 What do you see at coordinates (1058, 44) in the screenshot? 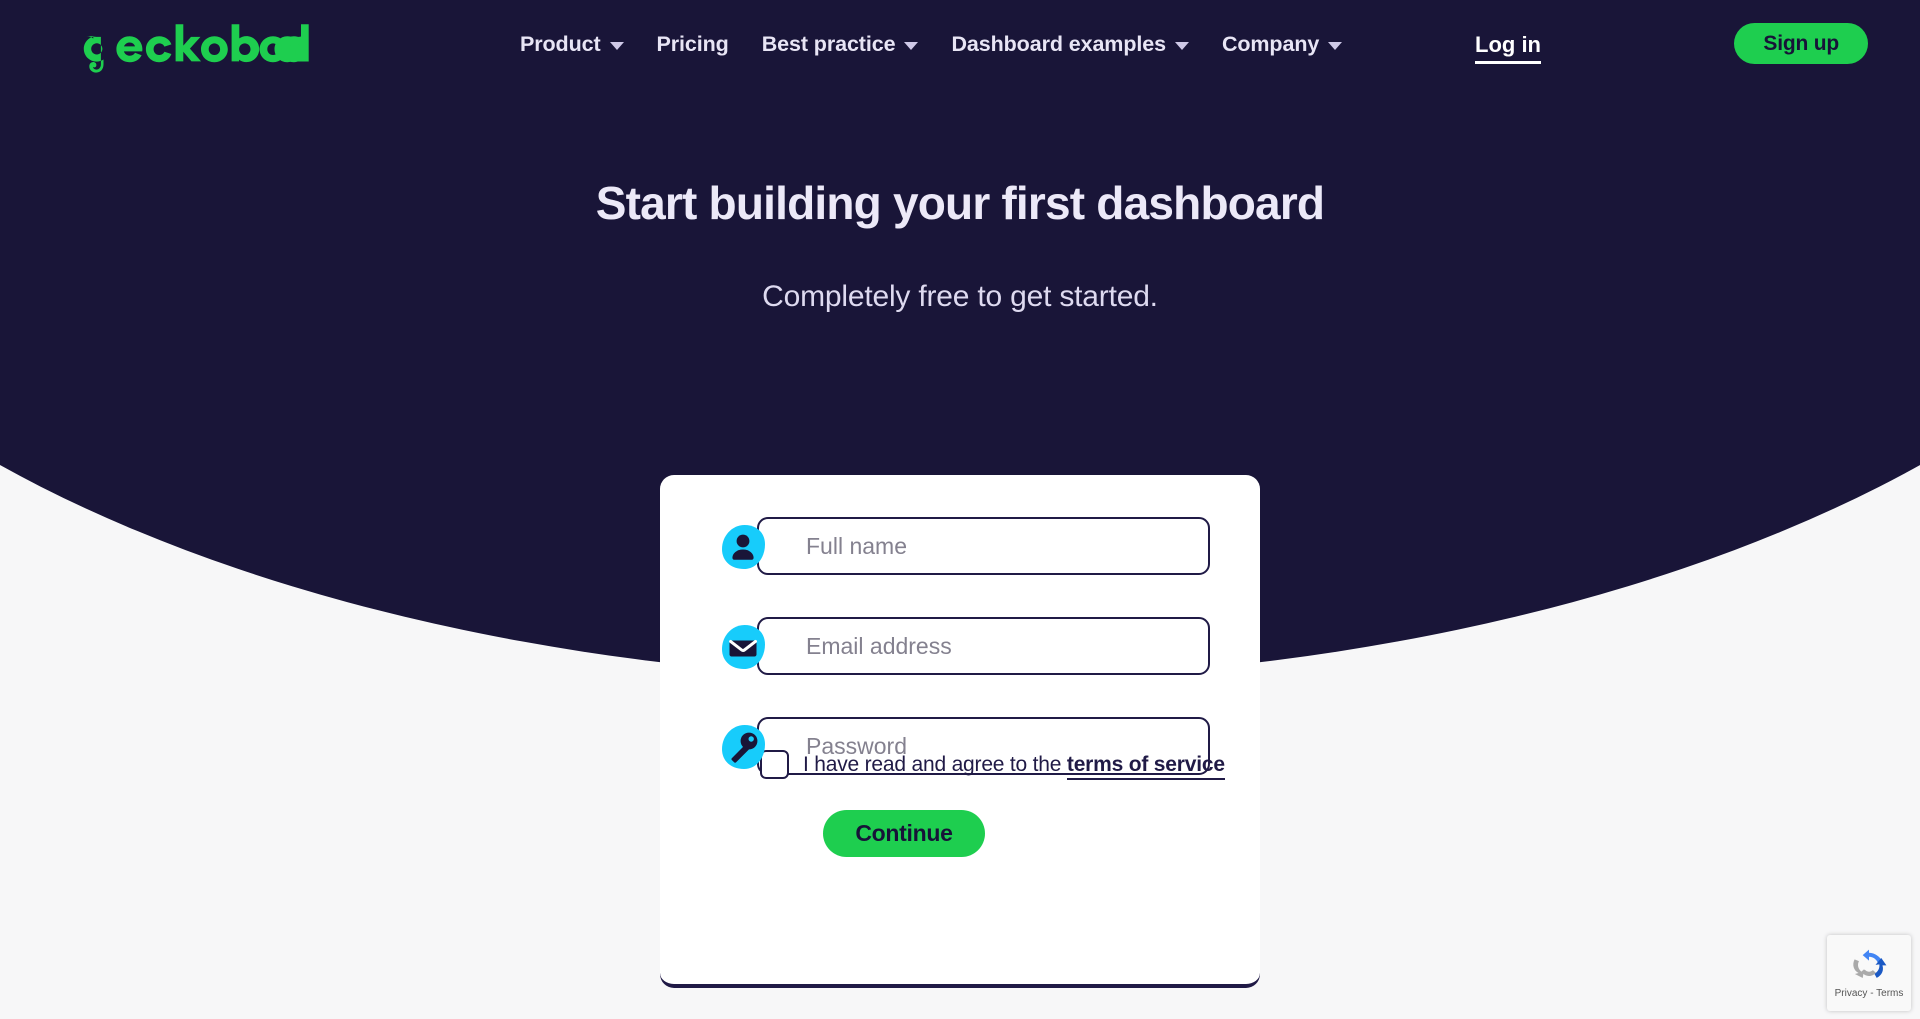
I see `nav-item-label: Dashboard examples` at bounding box center [1058, 44].